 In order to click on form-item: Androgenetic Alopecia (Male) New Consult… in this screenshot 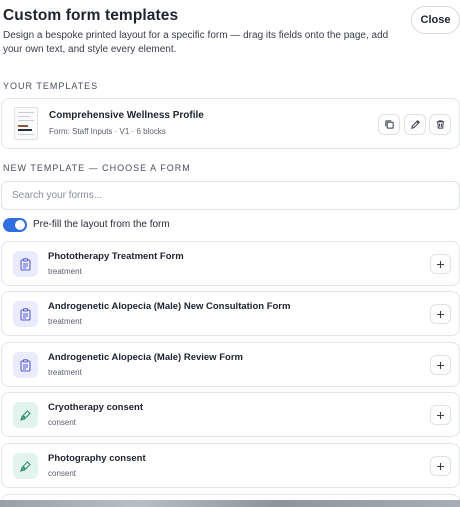, I will do `click(230, 313)`.